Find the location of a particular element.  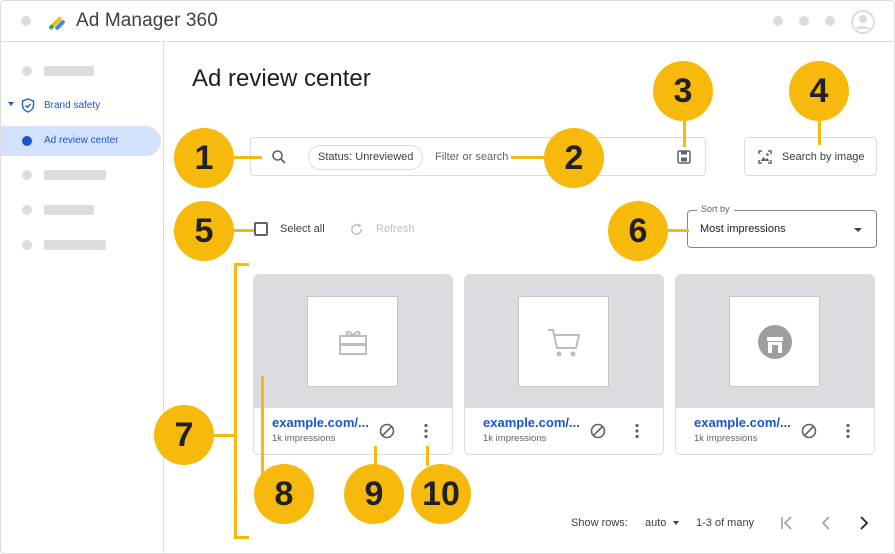

rows-per-page-select: auto is located at coordinates (655, 523).